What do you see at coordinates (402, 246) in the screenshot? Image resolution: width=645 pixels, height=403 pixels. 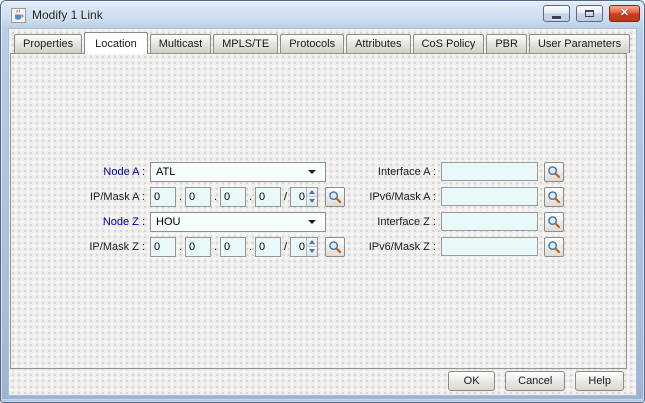 I see `ipv6-mask-z-label: IPv6/Mask Z :` at bounding box center [402, 246].